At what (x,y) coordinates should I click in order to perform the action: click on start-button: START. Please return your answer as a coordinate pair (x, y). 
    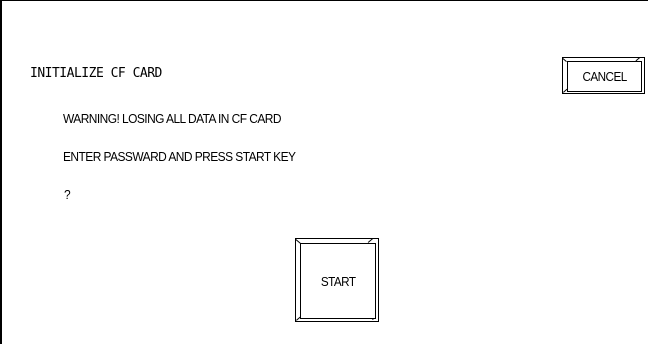
    Looking at the image, I should click on (337, 280).